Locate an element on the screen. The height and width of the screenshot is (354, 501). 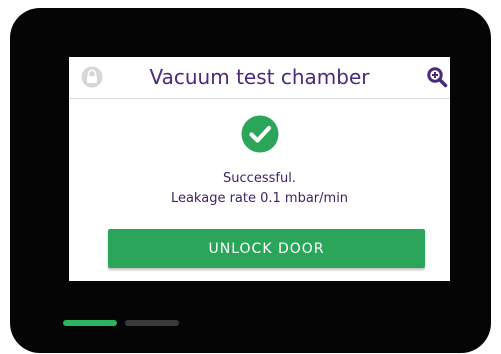
leakage-rate-text: Leakage rate 0.1 mbar/min is located at coordinates (259, 198).